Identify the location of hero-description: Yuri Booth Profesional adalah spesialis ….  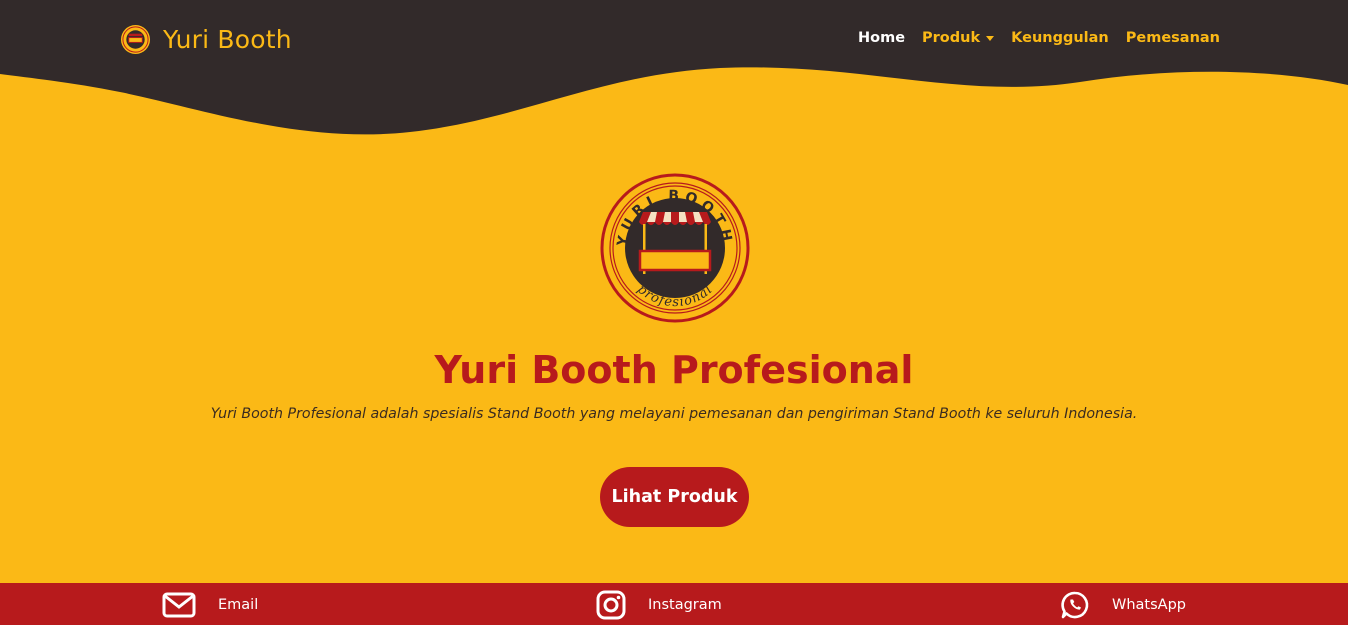
(674, 414).